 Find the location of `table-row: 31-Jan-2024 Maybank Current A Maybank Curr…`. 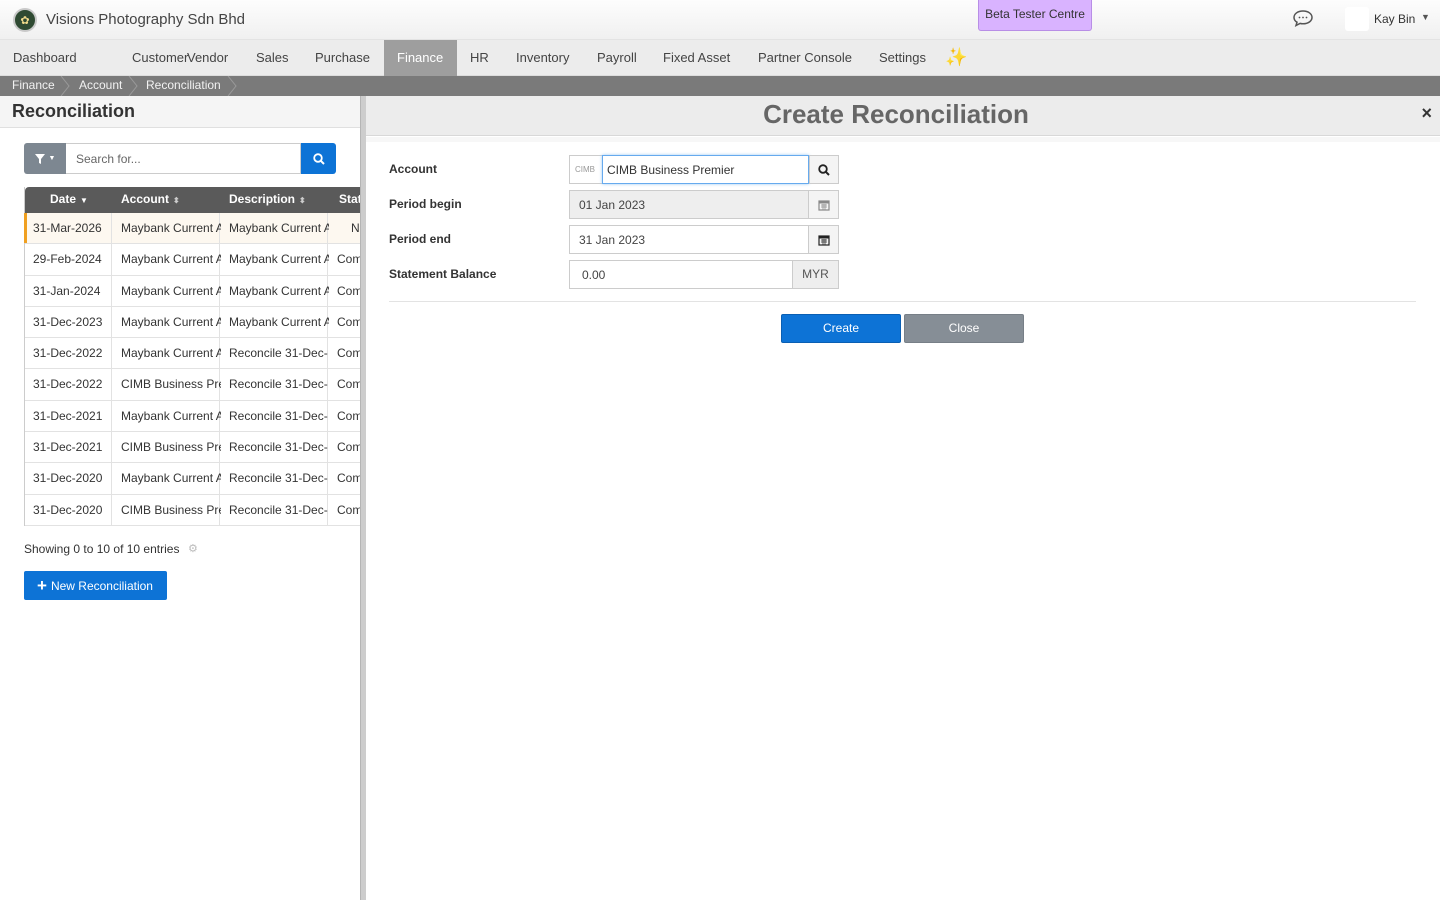

table-row: 31-Jan-2024 Maybank Current A Maybank Curr… is located at coordinates (192, 291).